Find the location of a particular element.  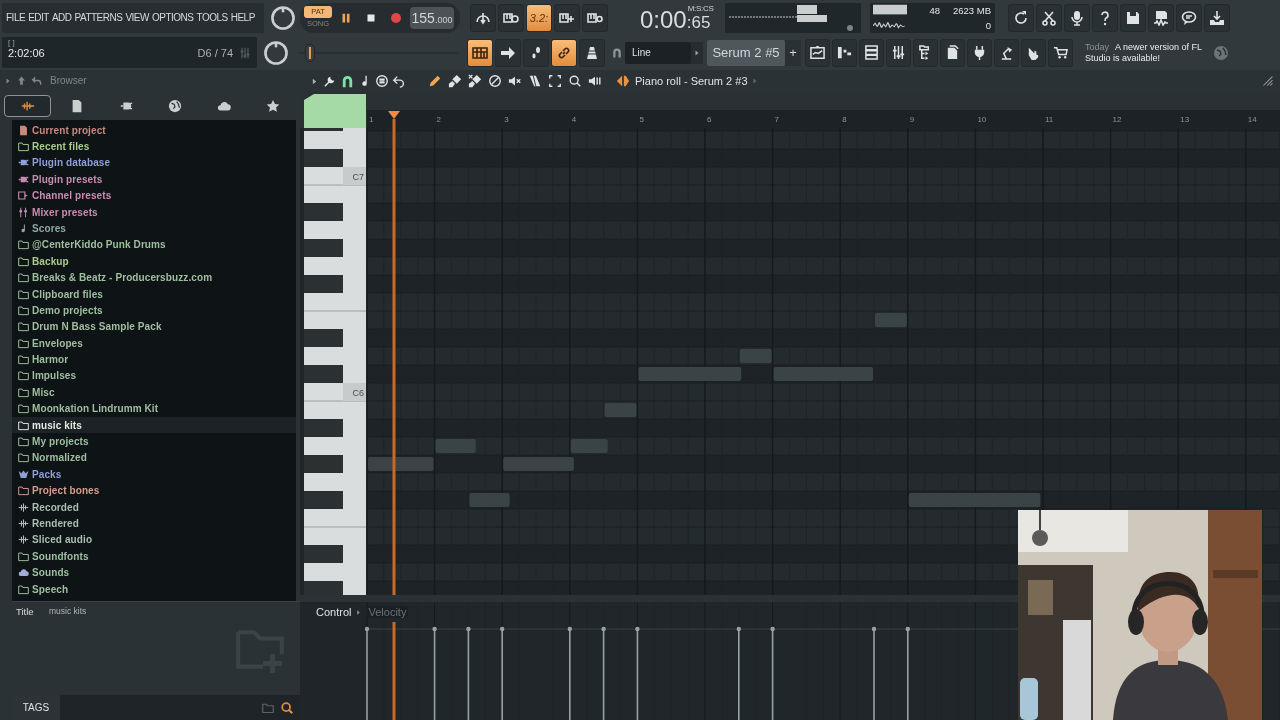

browser-item: Sounds is located at coordinates (154, 572).